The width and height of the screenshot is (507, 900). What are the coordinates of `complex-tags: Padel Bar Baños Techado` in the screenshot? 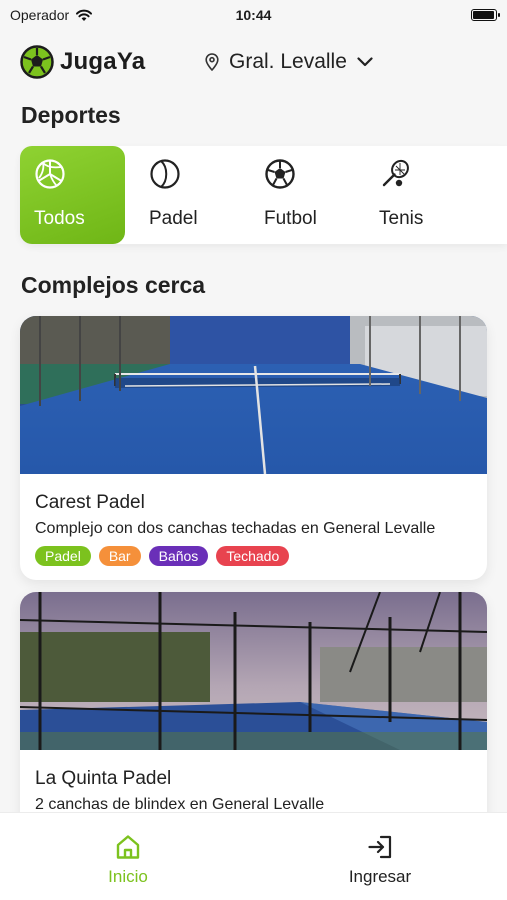 It's located at (253, 556).